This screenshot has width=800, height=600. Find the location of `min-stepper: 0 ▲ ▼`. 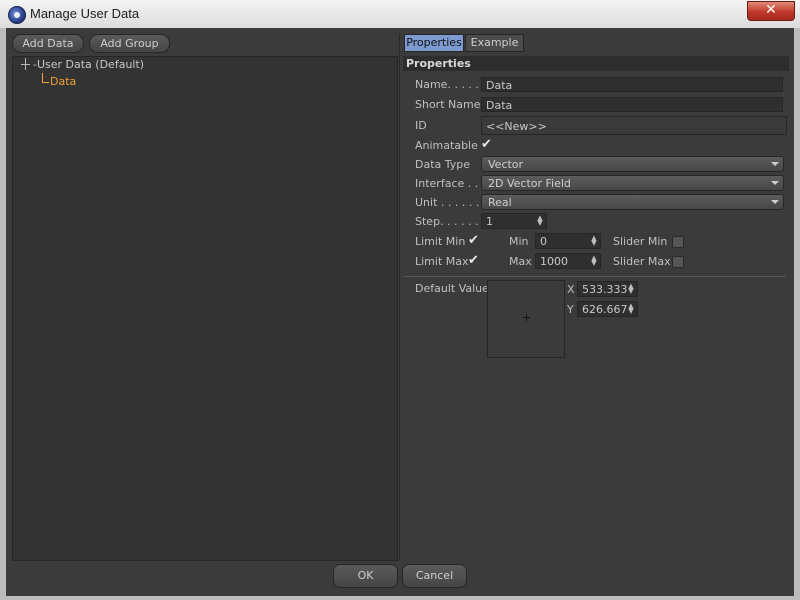

min-stepper: 0 ▲ ▼ is located at coordinates (568, 241).